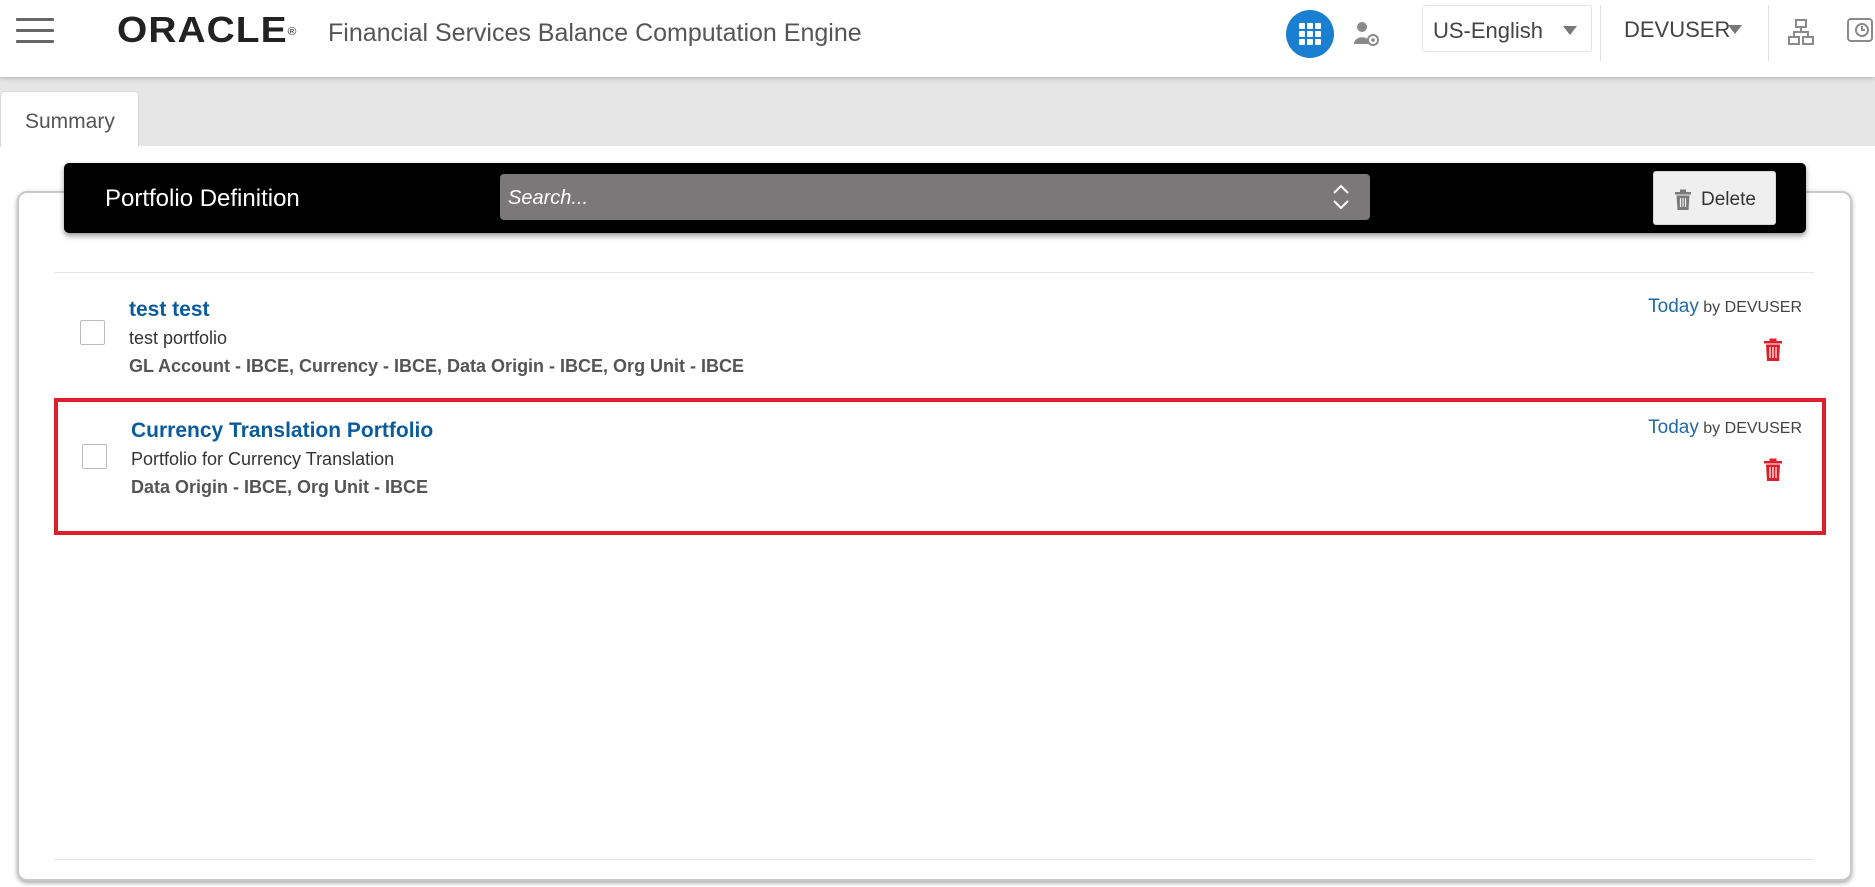 The width and height of the screenshot is (1875, 887). I want to click on portfolio-name-link: Currency Translation Portfolio, so click(282, 431).